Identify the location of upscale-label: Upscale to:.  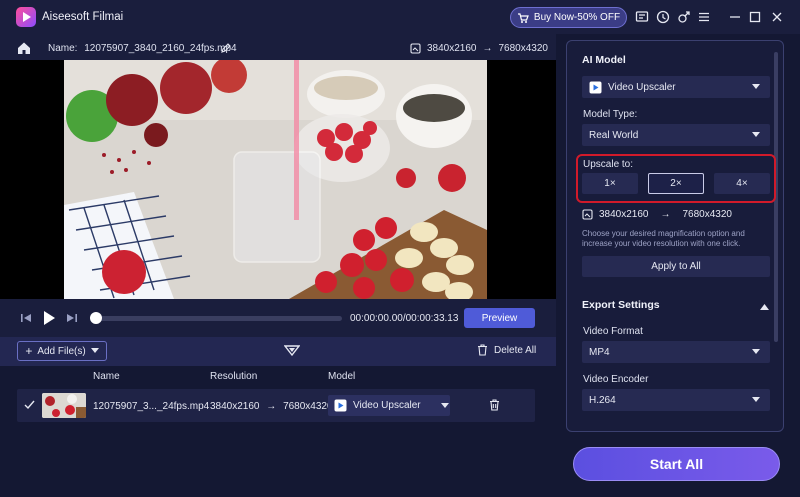
(608, 164).